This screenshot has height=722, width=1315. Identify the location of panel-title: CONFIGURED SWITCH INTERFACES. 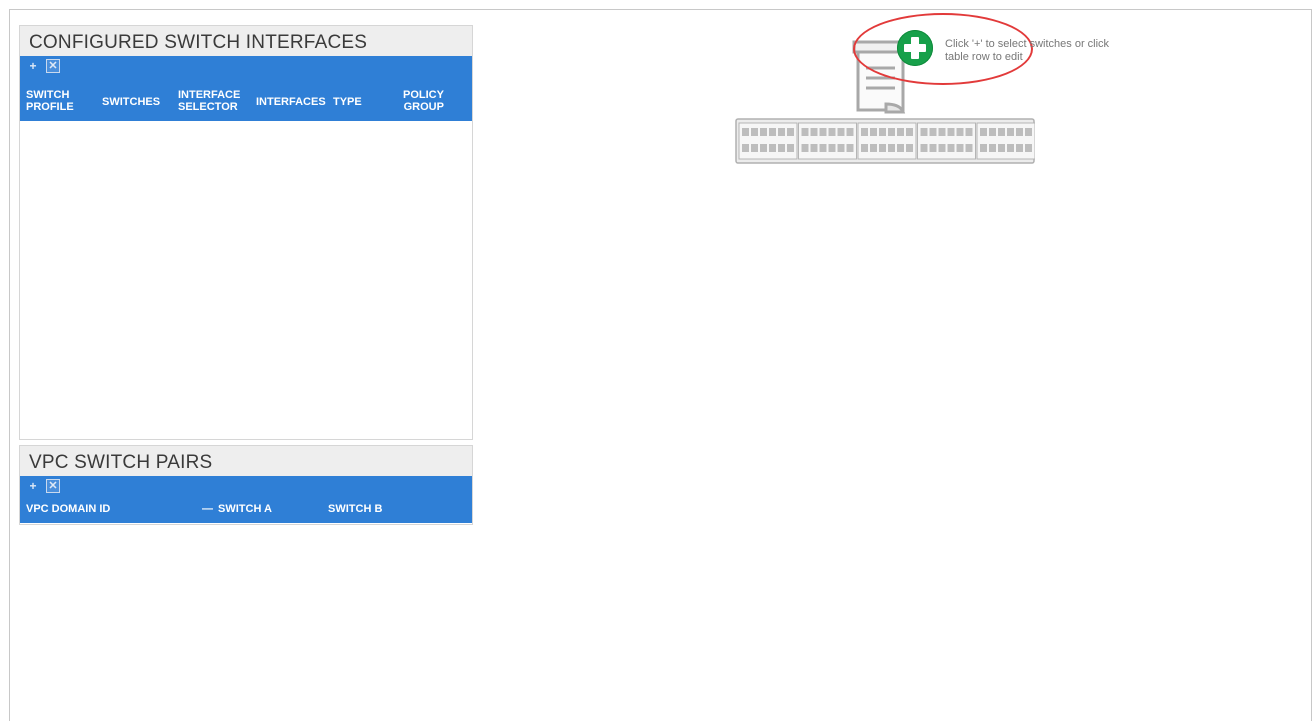
(246, 41).